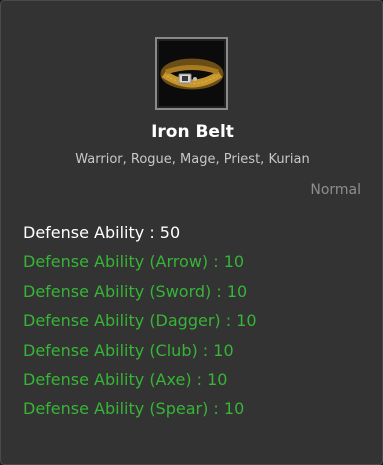 The width and height of the screenshot is (383, 465). Describe the element at coordinates (134, 262) in the screenshot. I see `stat-defense-arrow: Defense Ability (Arrow) : 10` at that location.